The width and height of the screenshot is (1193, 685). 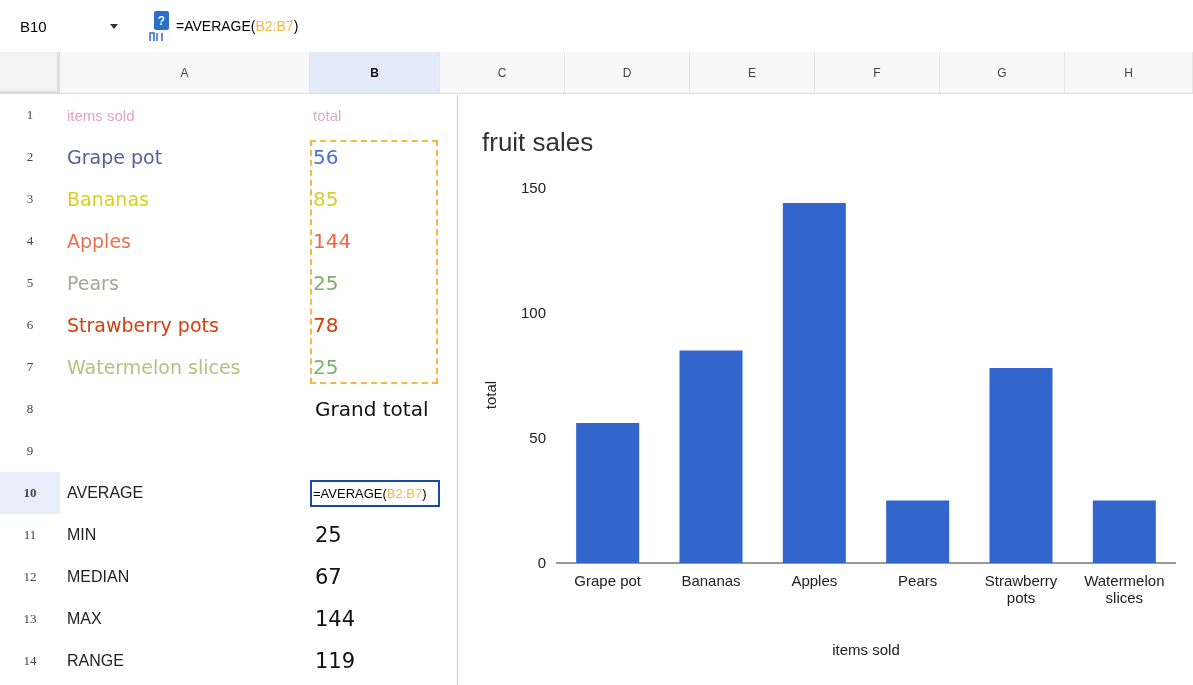 I want to click on cell-text: MAX, so click(x=84, y=619).